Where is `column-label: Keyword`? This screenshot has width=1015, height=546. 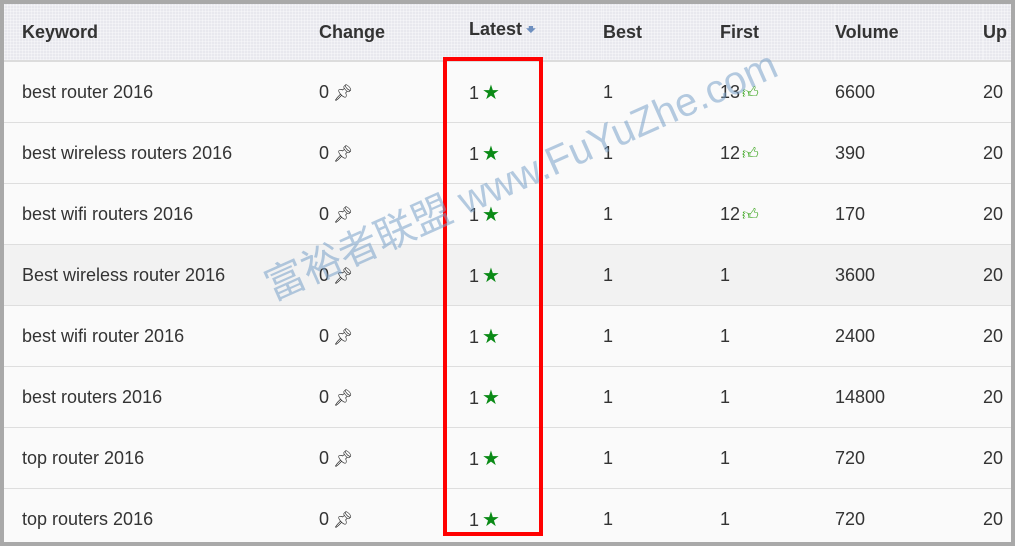 column-label: Keyword is located at coordinates (60, 31).